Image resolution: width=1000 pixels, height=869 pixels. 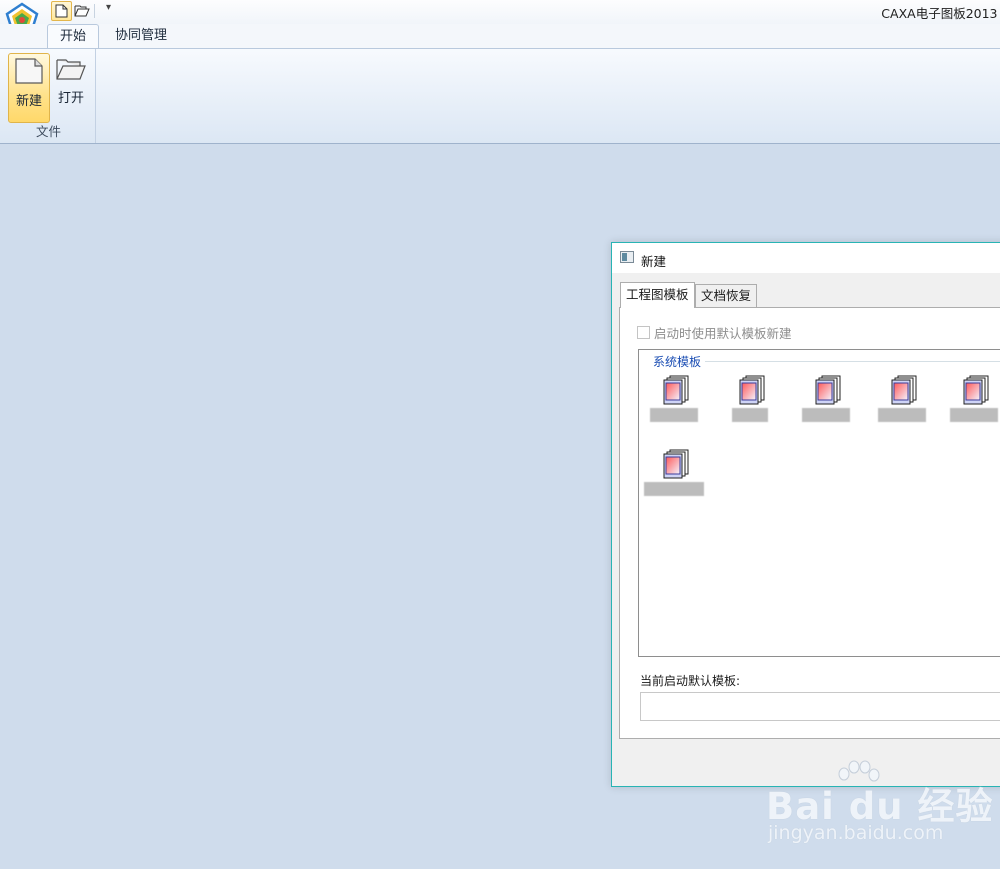 I want to click on use-default-template-option: 启动时使用默认模板新建, so click(x=714, y=332).